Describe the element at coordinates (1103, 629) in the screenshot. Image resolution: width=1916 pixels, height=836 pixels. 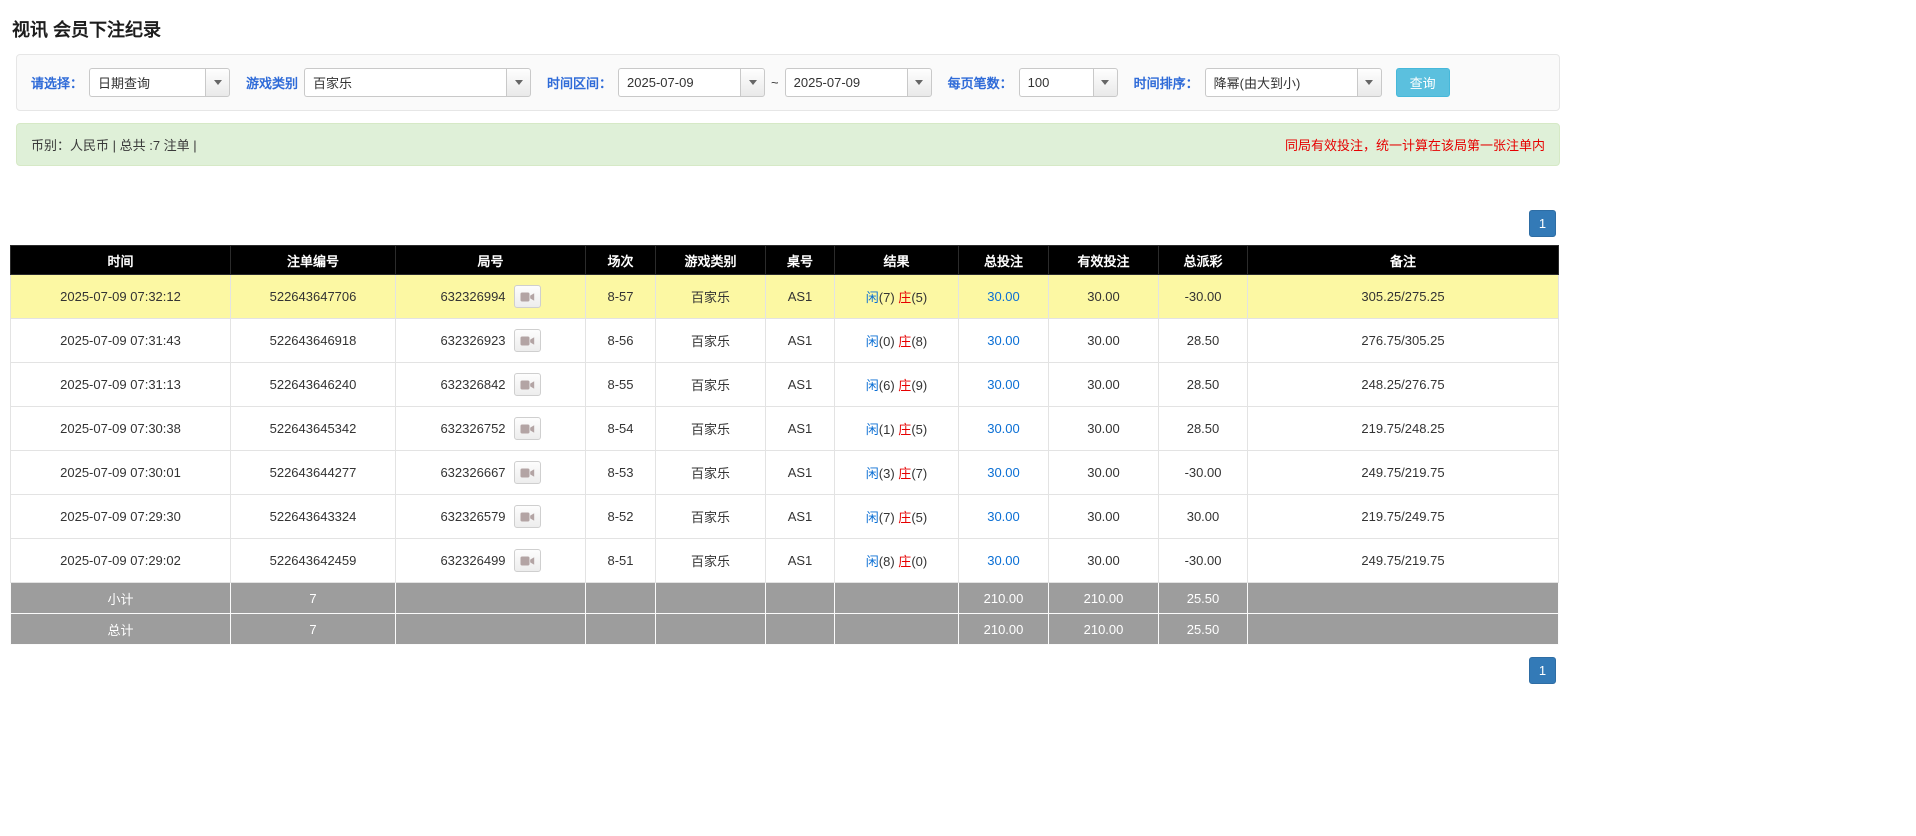
I see `grand-total-valid-bet: 210.00` at that location.